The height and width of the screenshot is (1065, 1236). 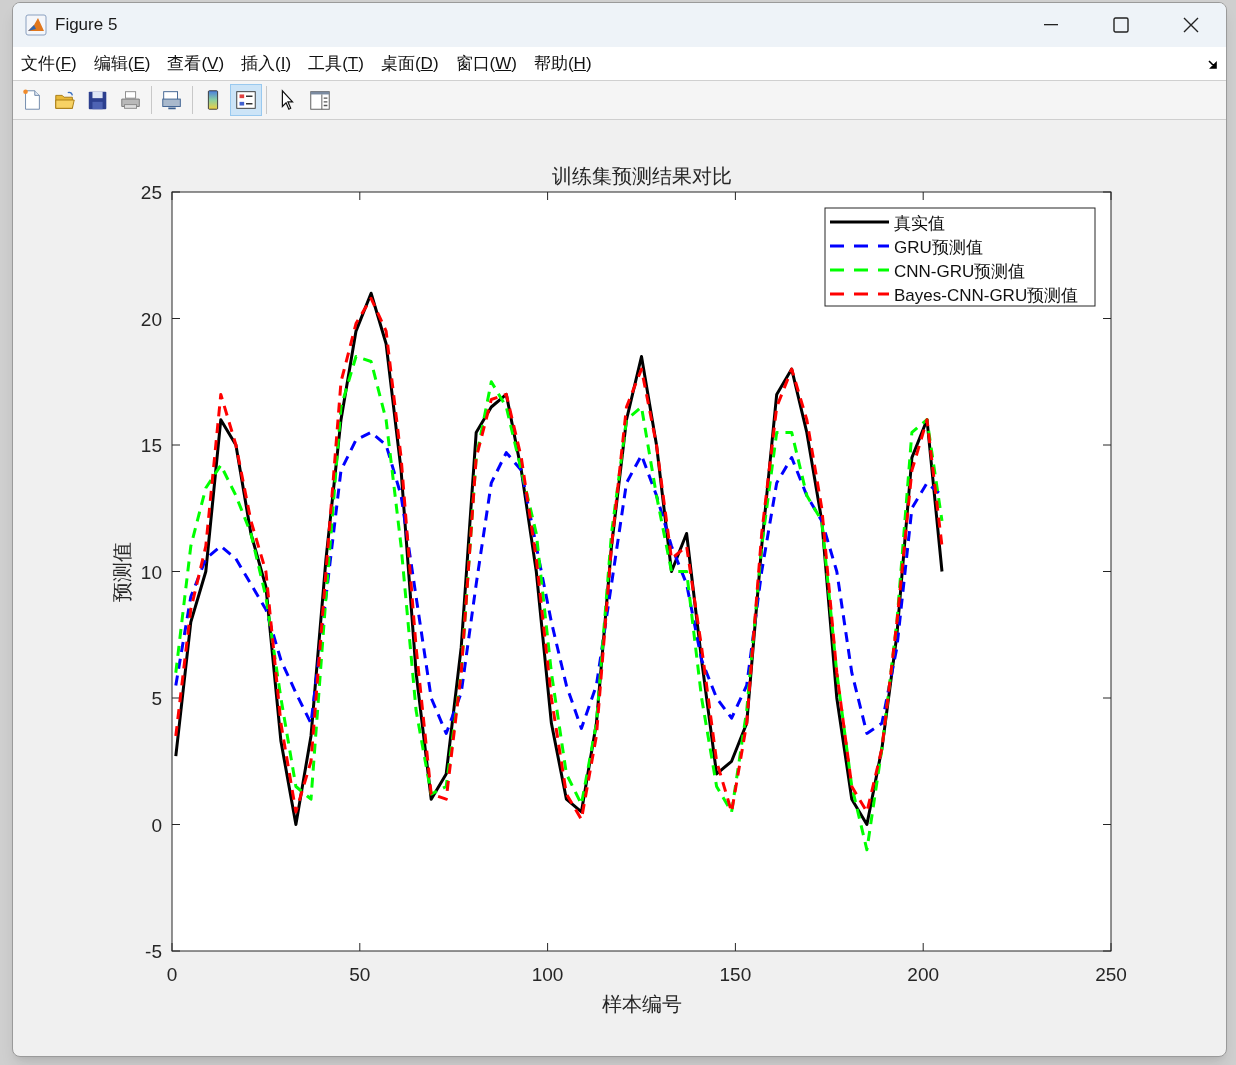 I want to click on tick-label: 200, so click(x=923, y=974).